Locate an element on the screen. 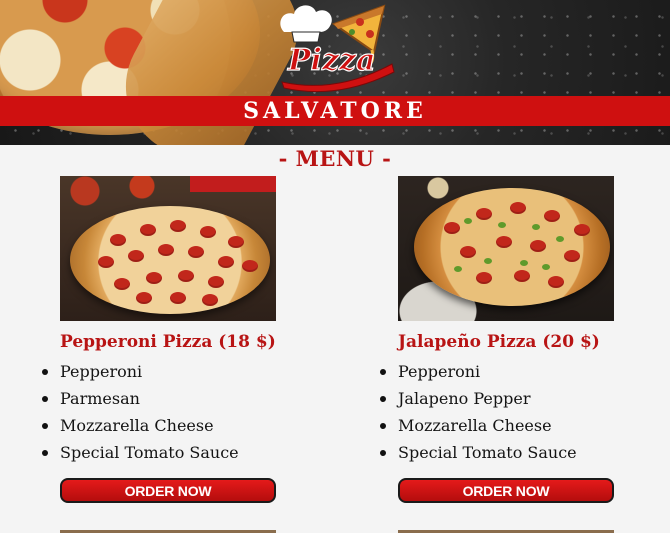  ingredient-item: Parmesan is located at coordinates (166, 398).